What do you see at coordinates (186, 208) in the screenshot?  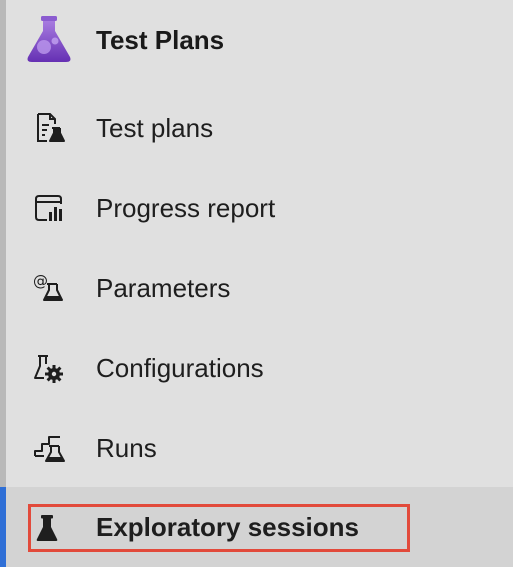 I see `nav-item-label: Progress report` at bounding box center [186, 208].